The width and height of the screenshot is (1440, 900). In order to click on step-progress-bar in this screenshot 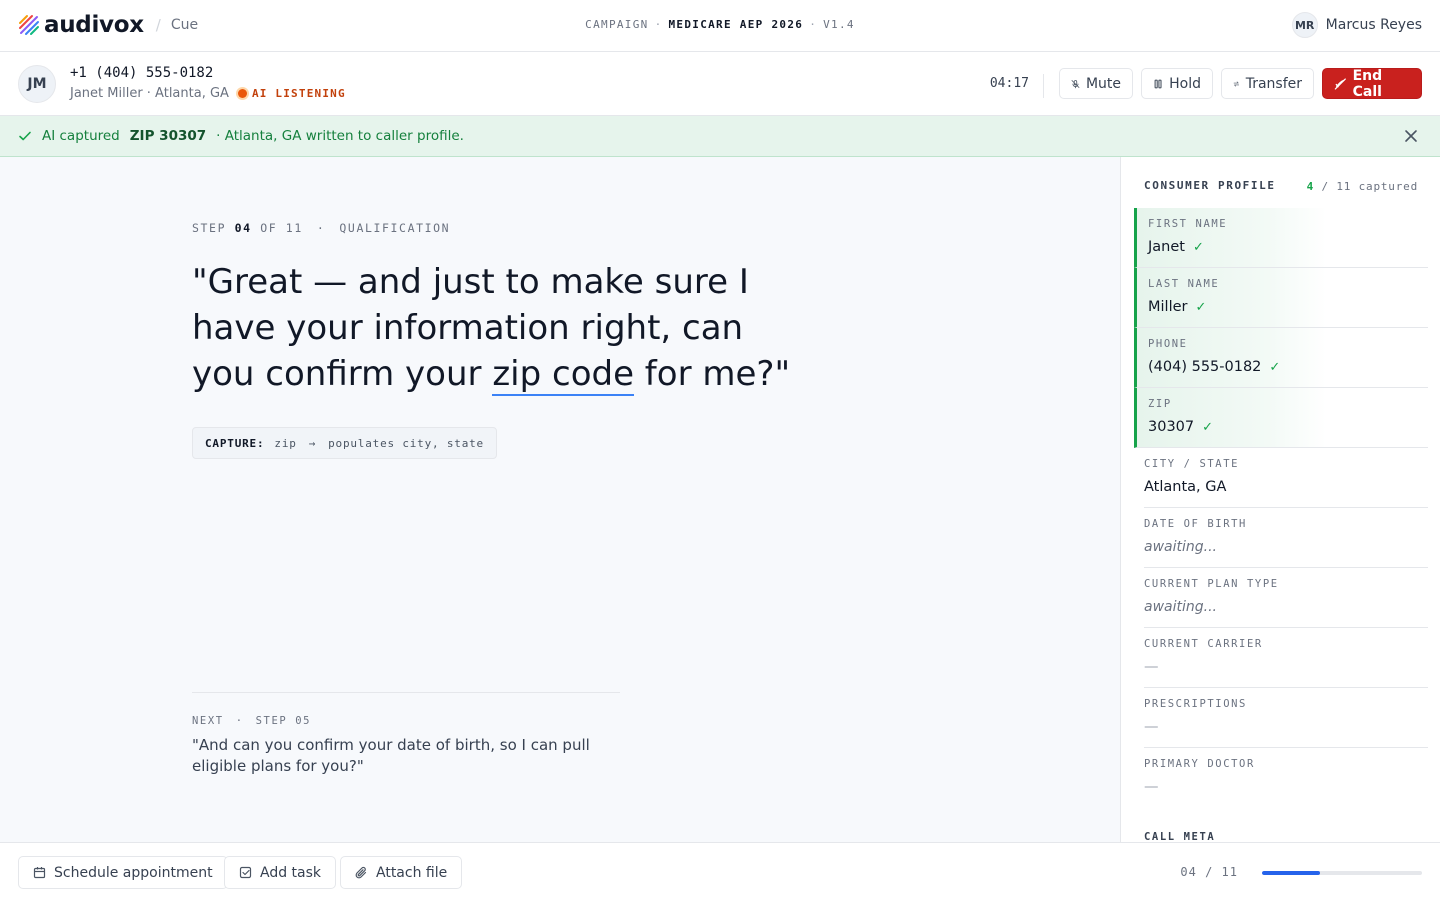, I will do `click(1342, 873)`.